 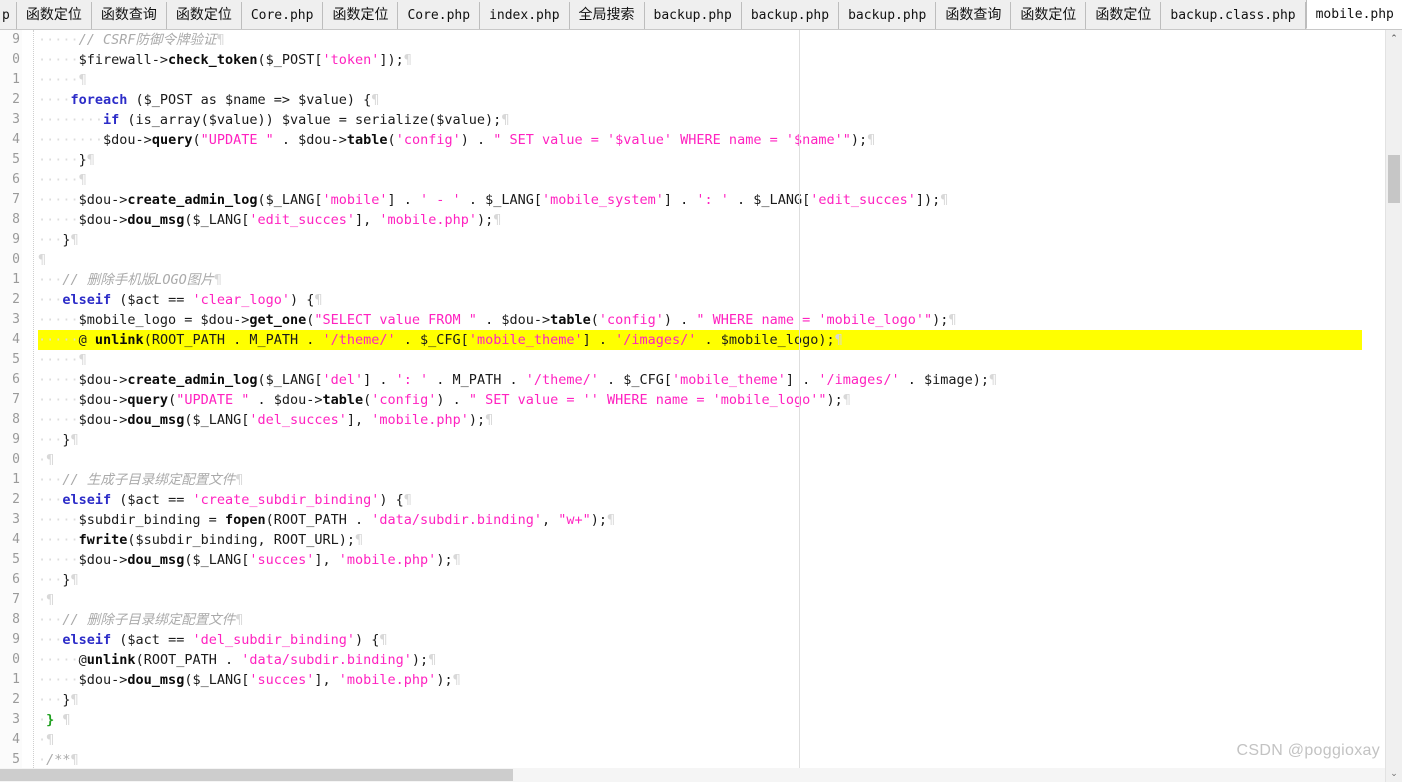 I want to click on code-token: . $mobile_logo);, so click(x=765, y=340).